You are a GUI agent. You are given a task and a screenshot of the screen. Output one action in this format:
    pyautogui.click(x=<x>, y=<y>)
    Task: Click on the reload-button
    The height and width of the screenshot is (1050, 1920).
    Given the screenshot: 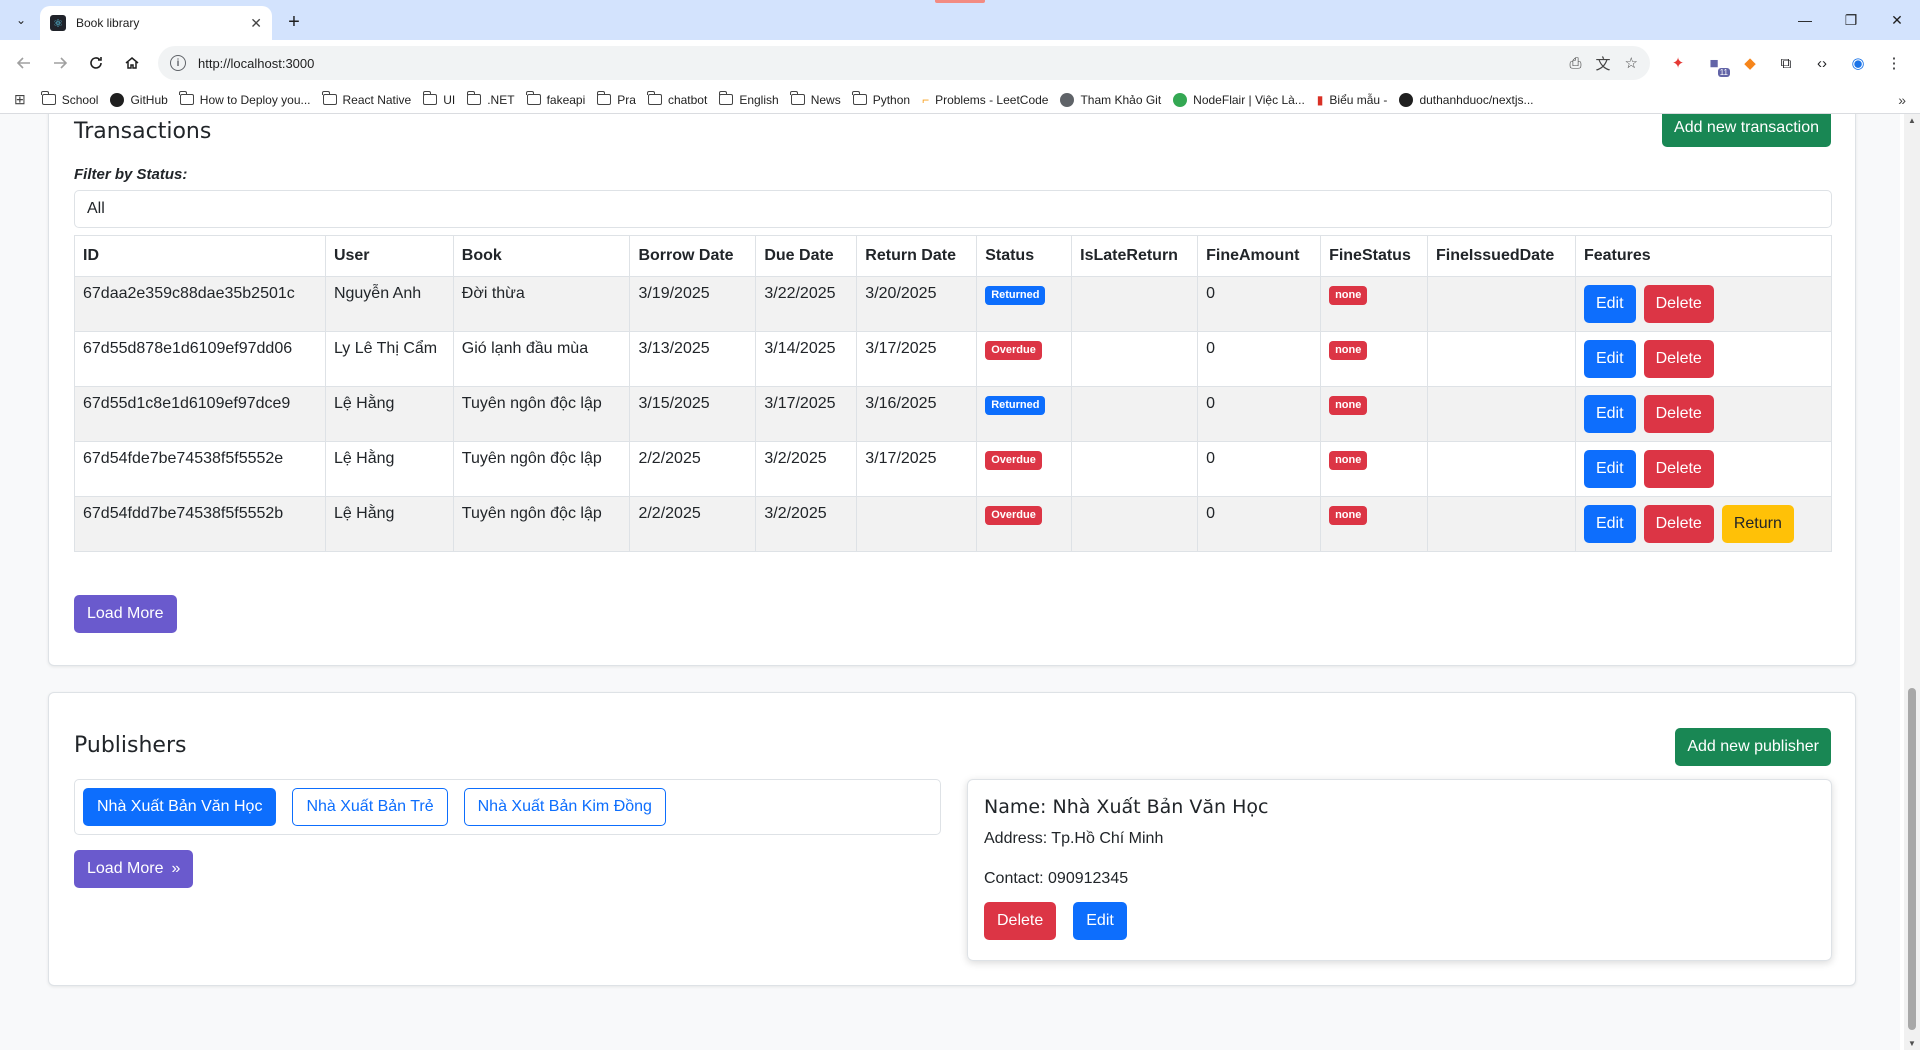 What is the action you would take?
    pyautogui.click(x=96, y=63)
    